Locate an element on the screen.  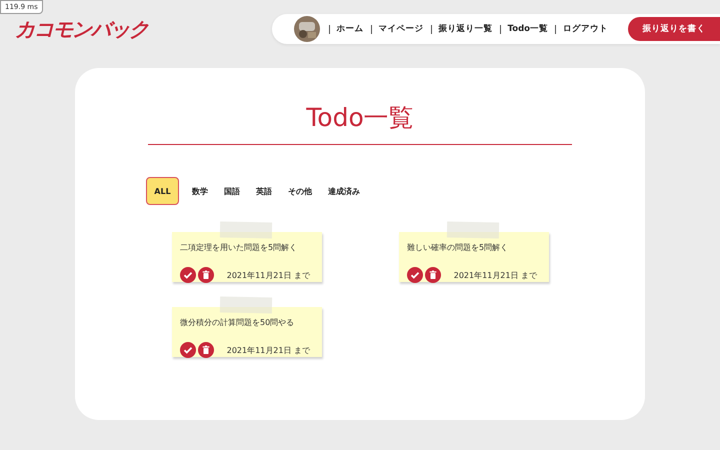
nav-link: ホーム is located at coordinates (350, 29).